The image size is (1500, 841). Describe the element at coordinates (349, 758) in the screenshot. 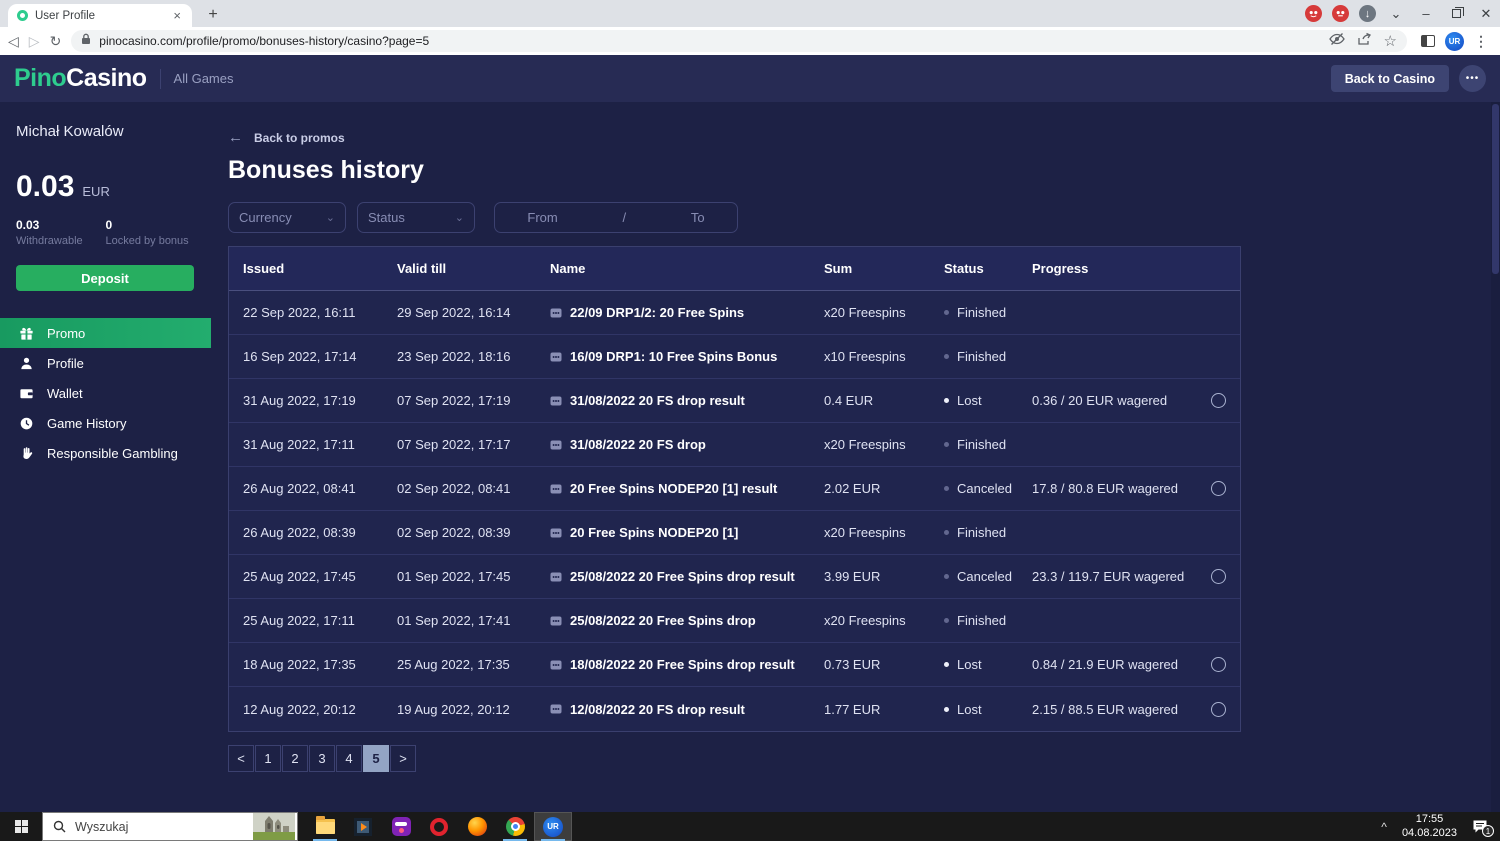

I see `page-button-4: 4` at that location.